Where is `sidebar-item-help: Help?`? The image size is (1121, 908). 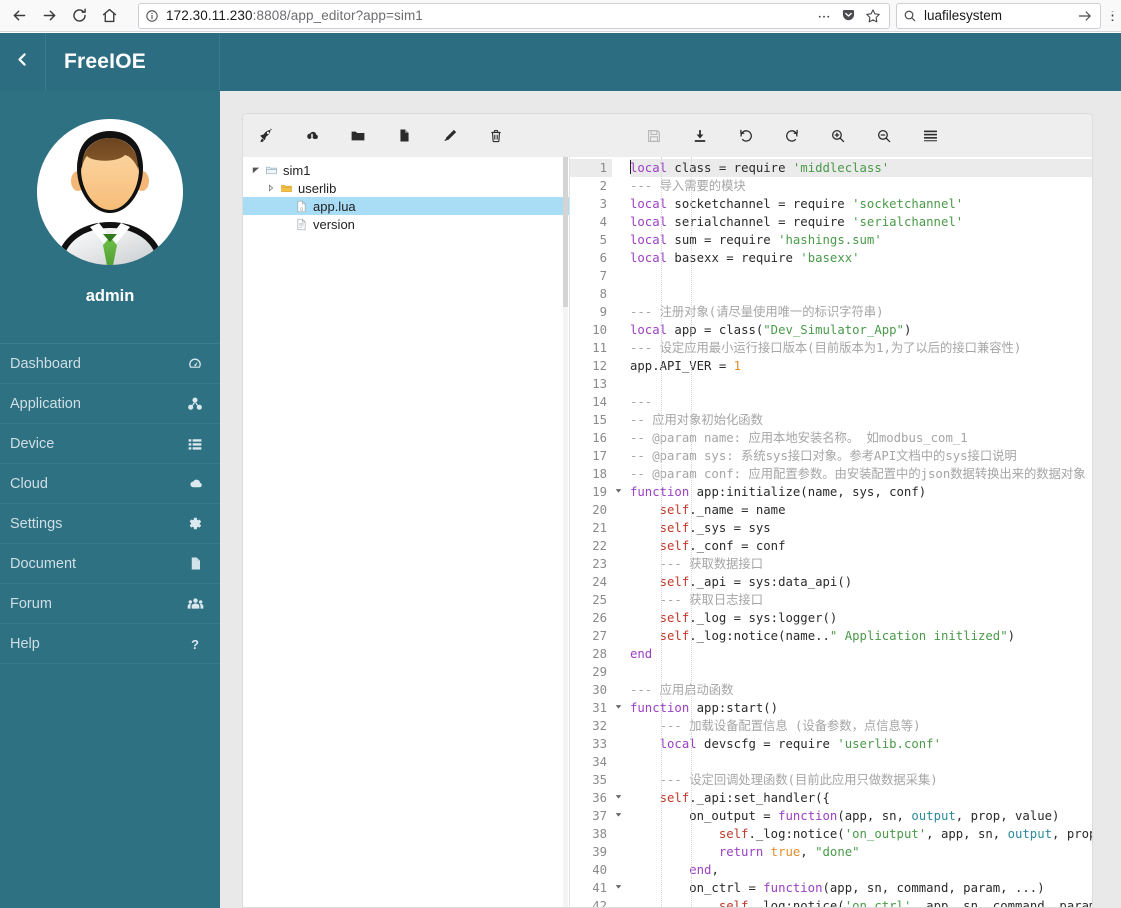 sidebar-item-help: Help? is located at coordinates (110, 644).